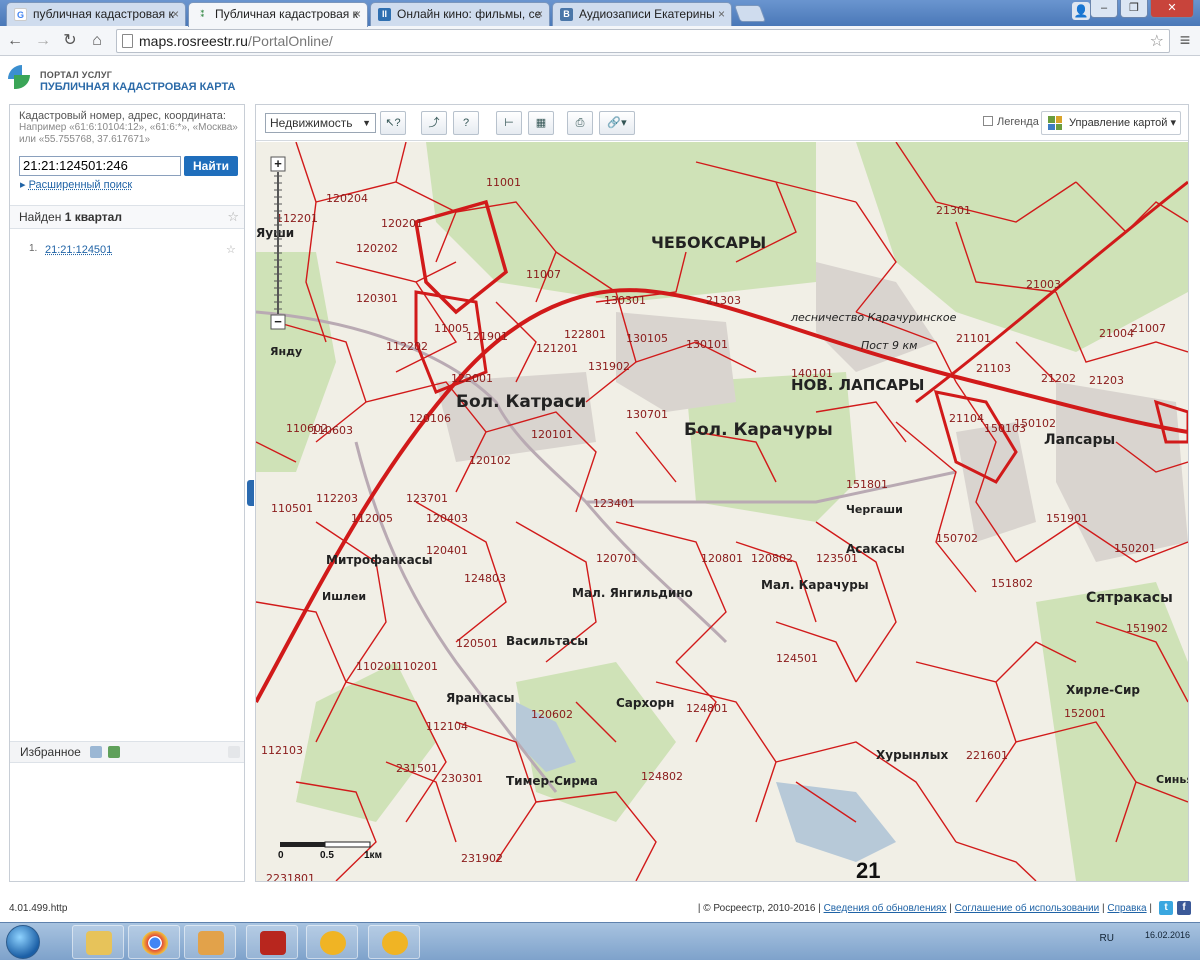 Image resolution: width=1200 pixels, height=960 pixels. I want to click on taskbar-media-player, so click(210, 942).